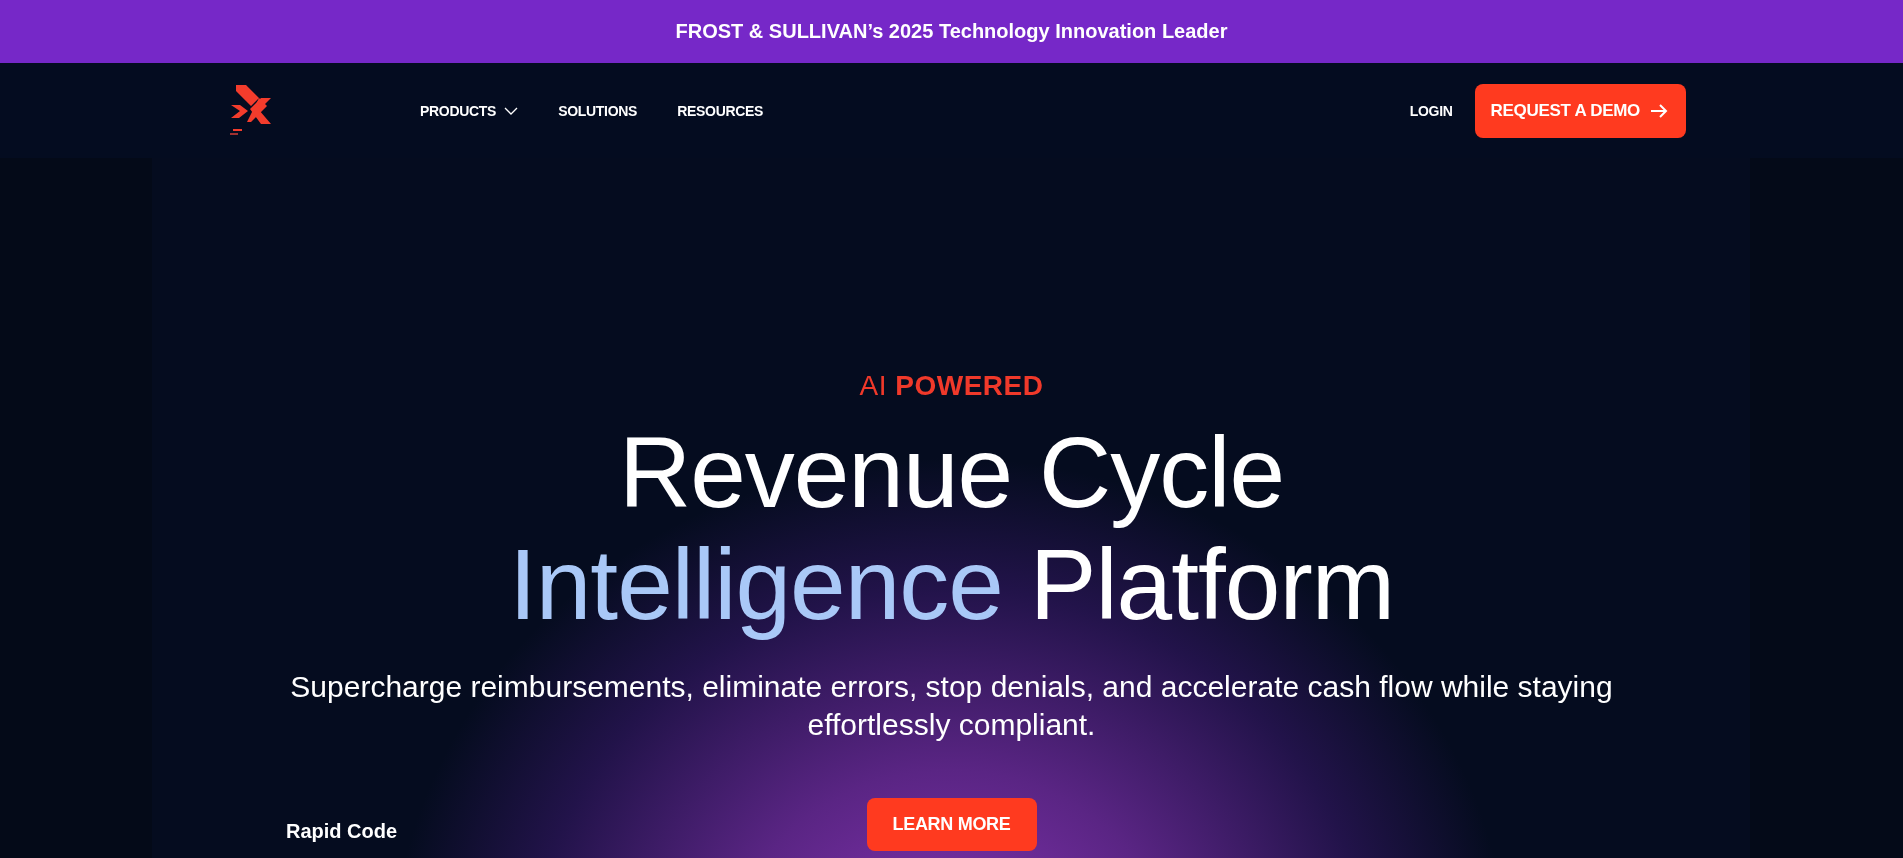 The height and width of the screenshot is (858, 1903). Describe the element at coordinates (951, 528) in the screenshot. I see `hero-heading: Revenue Cycle Intelligence Platform` at that location.